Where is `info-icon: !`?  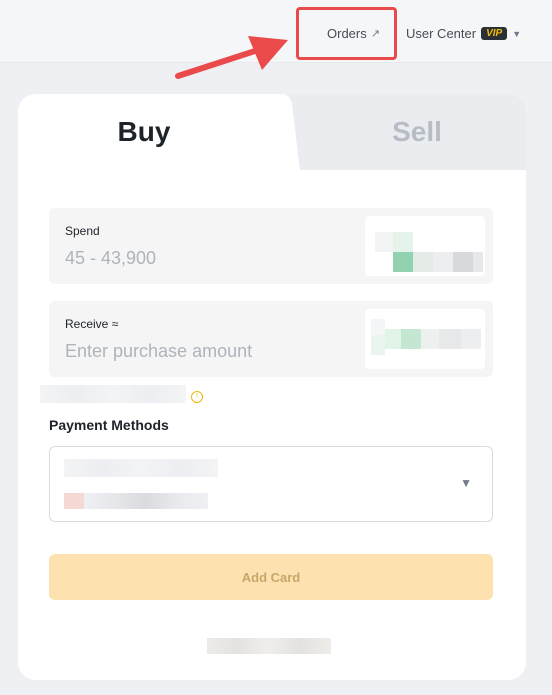 info-icon: ! is located at coordinates (197, 397).